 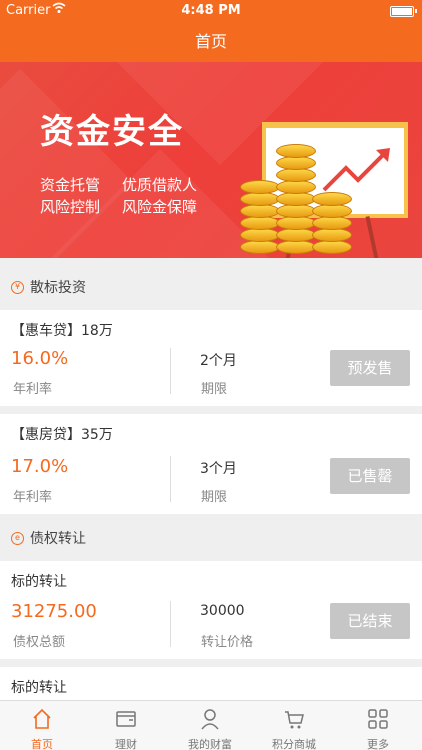 I want to click on tab-label: 积分商城, so click(x=294, y=744).